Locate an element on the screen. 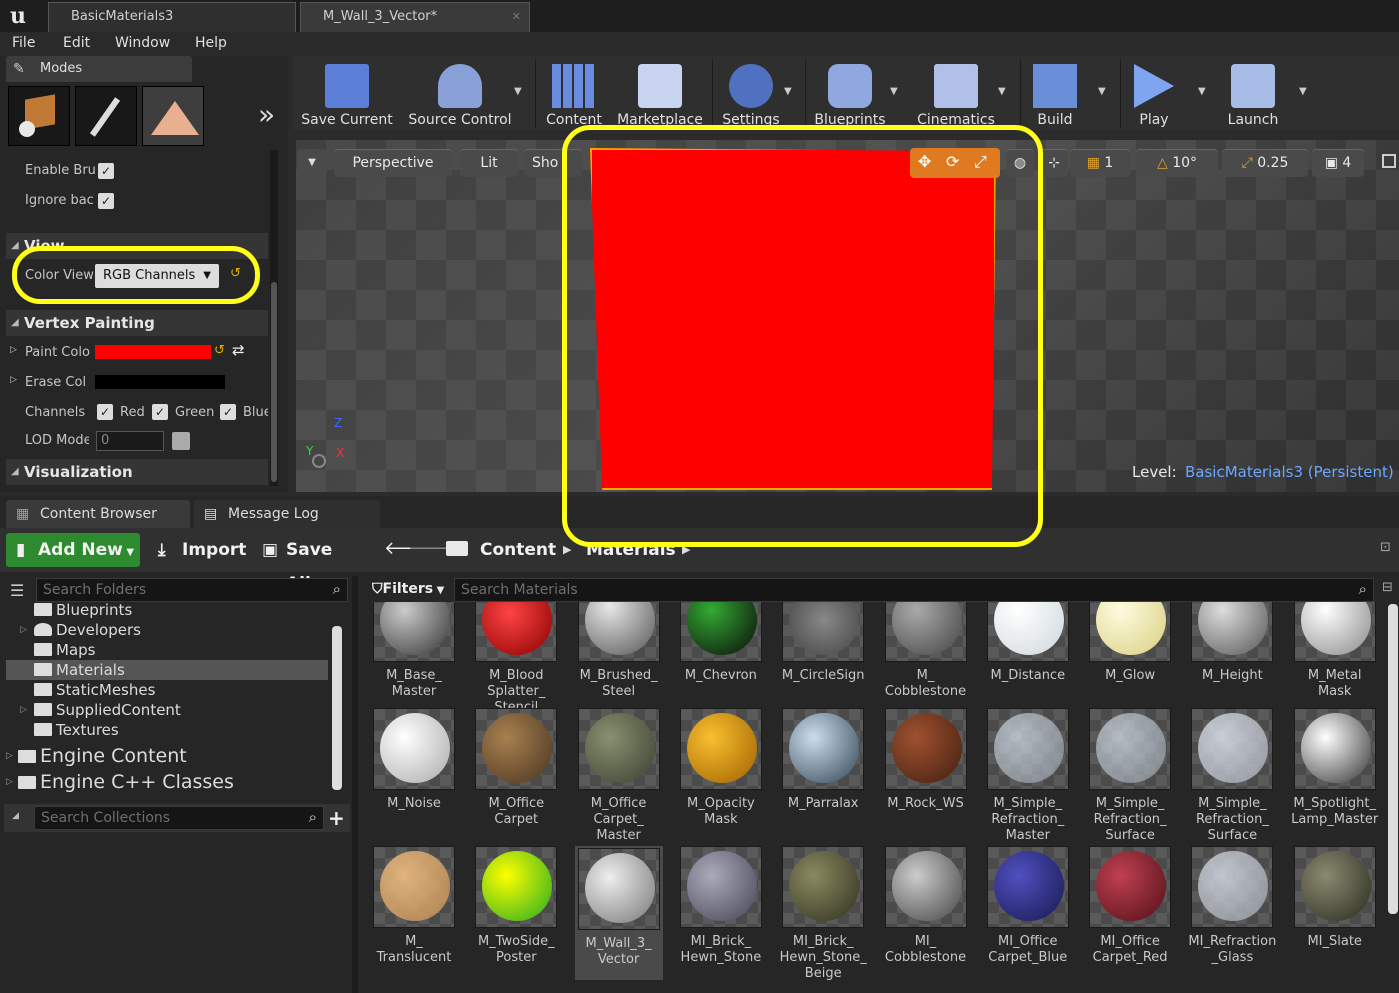 This screenshot has width=1399, height=993. ignore-back-checkbox: ✓ is located at coordinates (106, 201).